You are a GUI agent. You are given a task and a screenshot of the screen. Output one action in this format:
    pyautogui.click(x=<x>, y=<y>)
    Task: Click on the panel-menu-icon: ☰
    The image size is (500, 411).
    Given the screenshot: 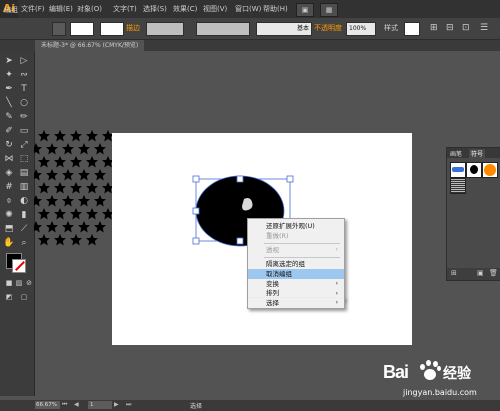 What is the action you would take?
    pyautogui.click(x=484, y=28)
    